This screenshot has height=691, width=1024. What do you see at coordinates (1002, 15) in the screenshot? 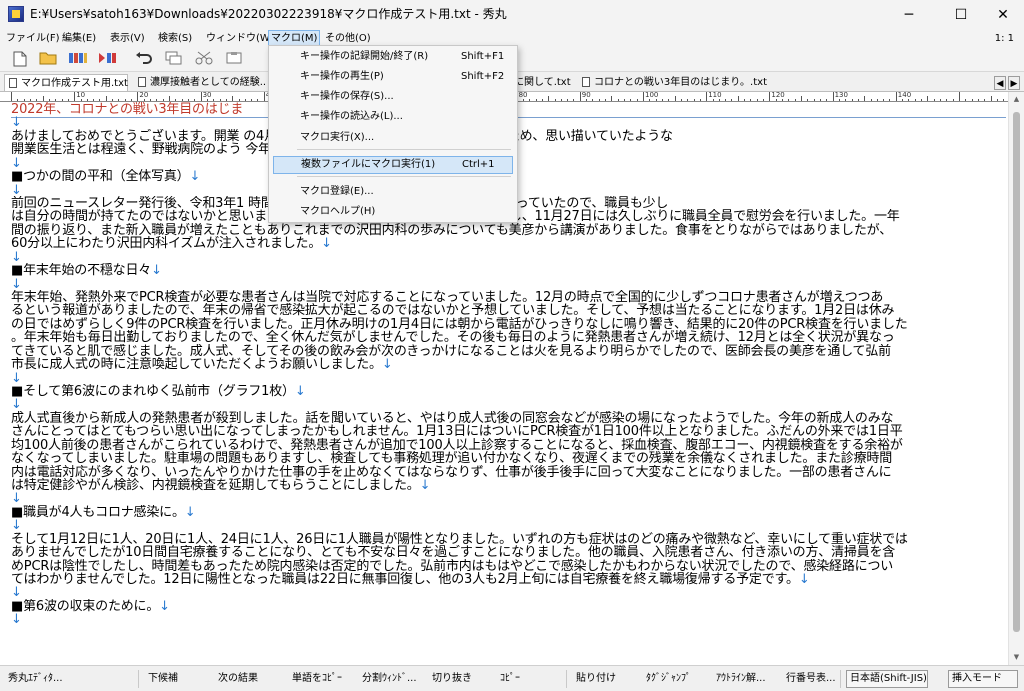
I see `close-button: ✕` at bounding box center [1002, 15].